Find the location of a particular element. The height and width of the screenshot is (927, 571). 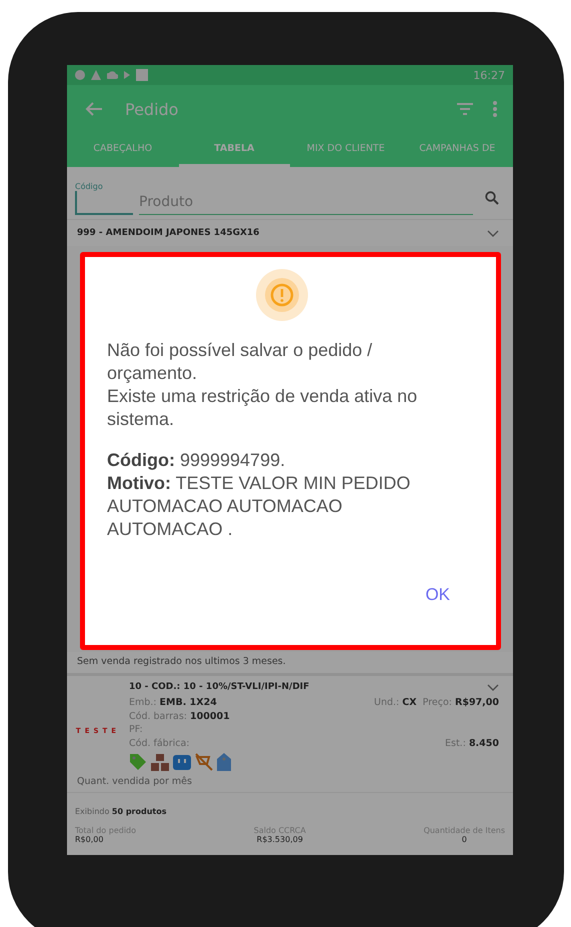

status-circle-icon is located at coordinates (80, 75).